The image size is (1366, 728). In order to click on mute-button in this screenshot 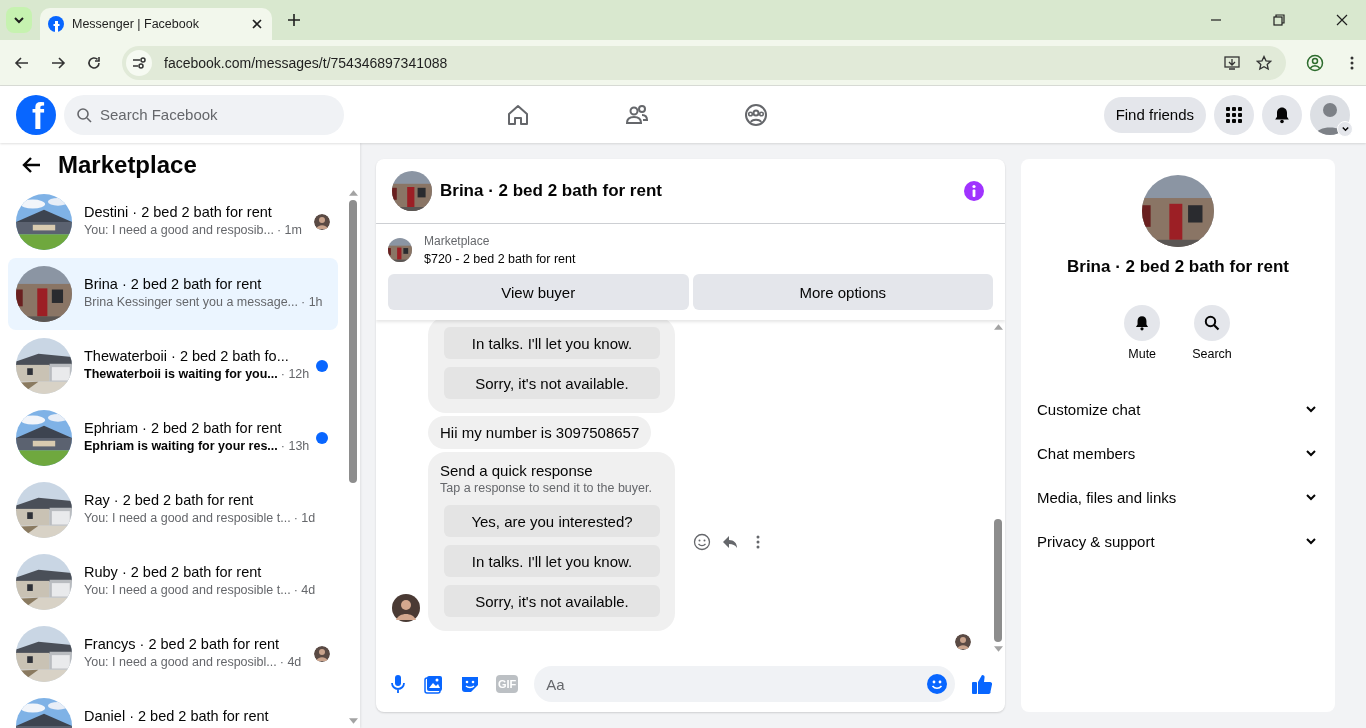, I will do `click(1142, 323)`.